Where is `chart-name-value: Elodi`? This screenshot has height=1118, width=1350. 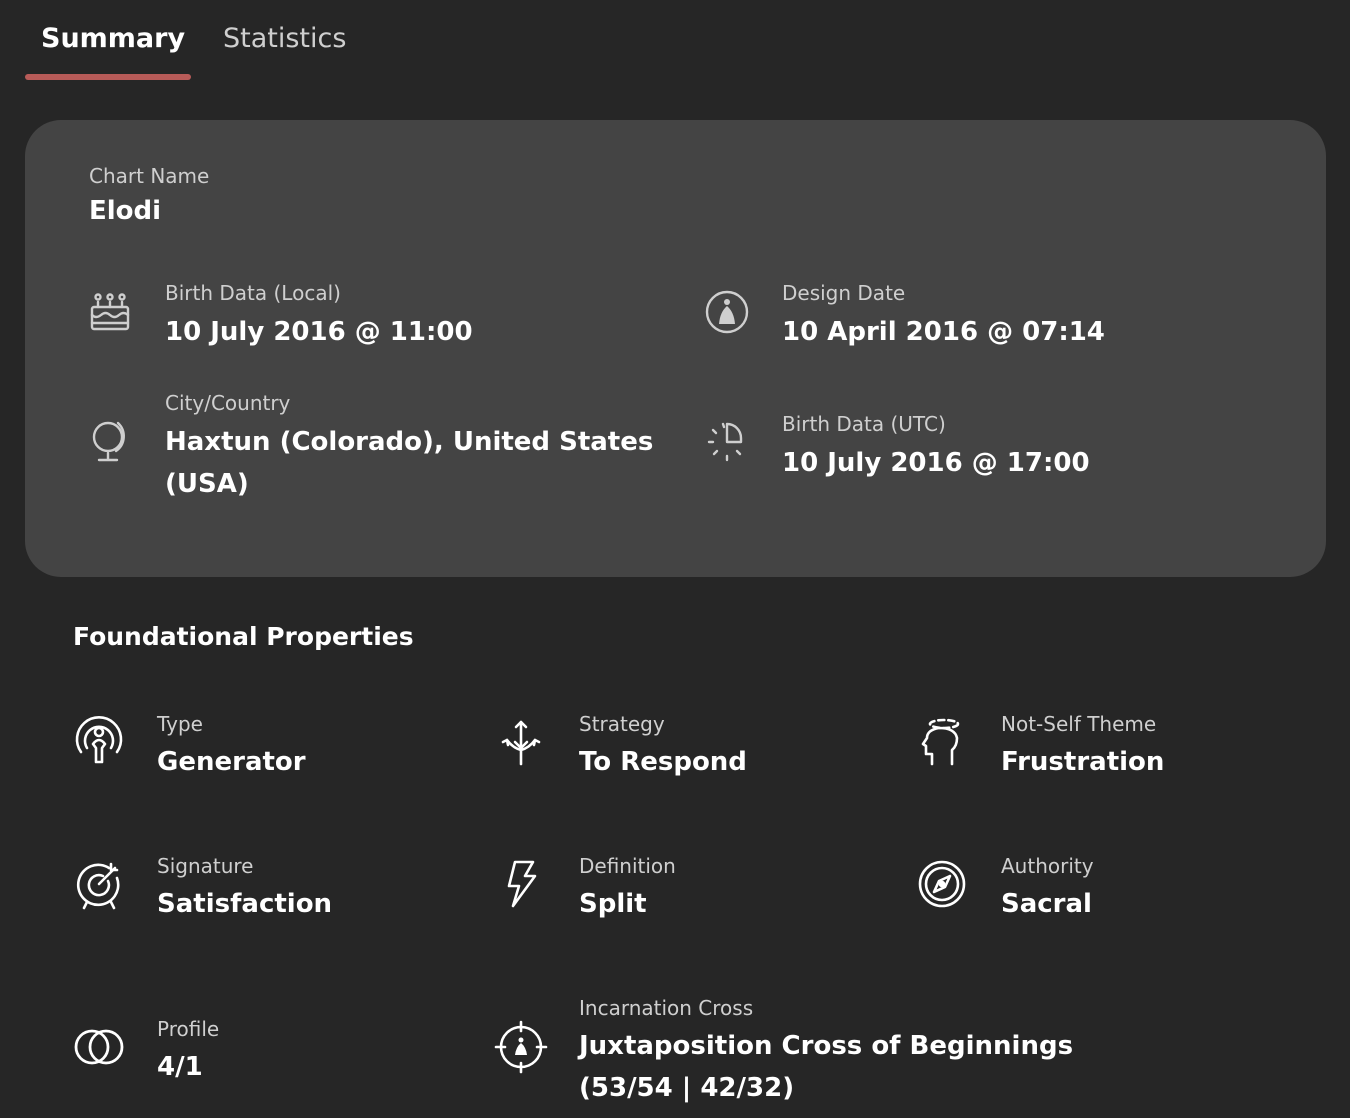 chart-name-value: Elodi is located at coordinates (125, 211).